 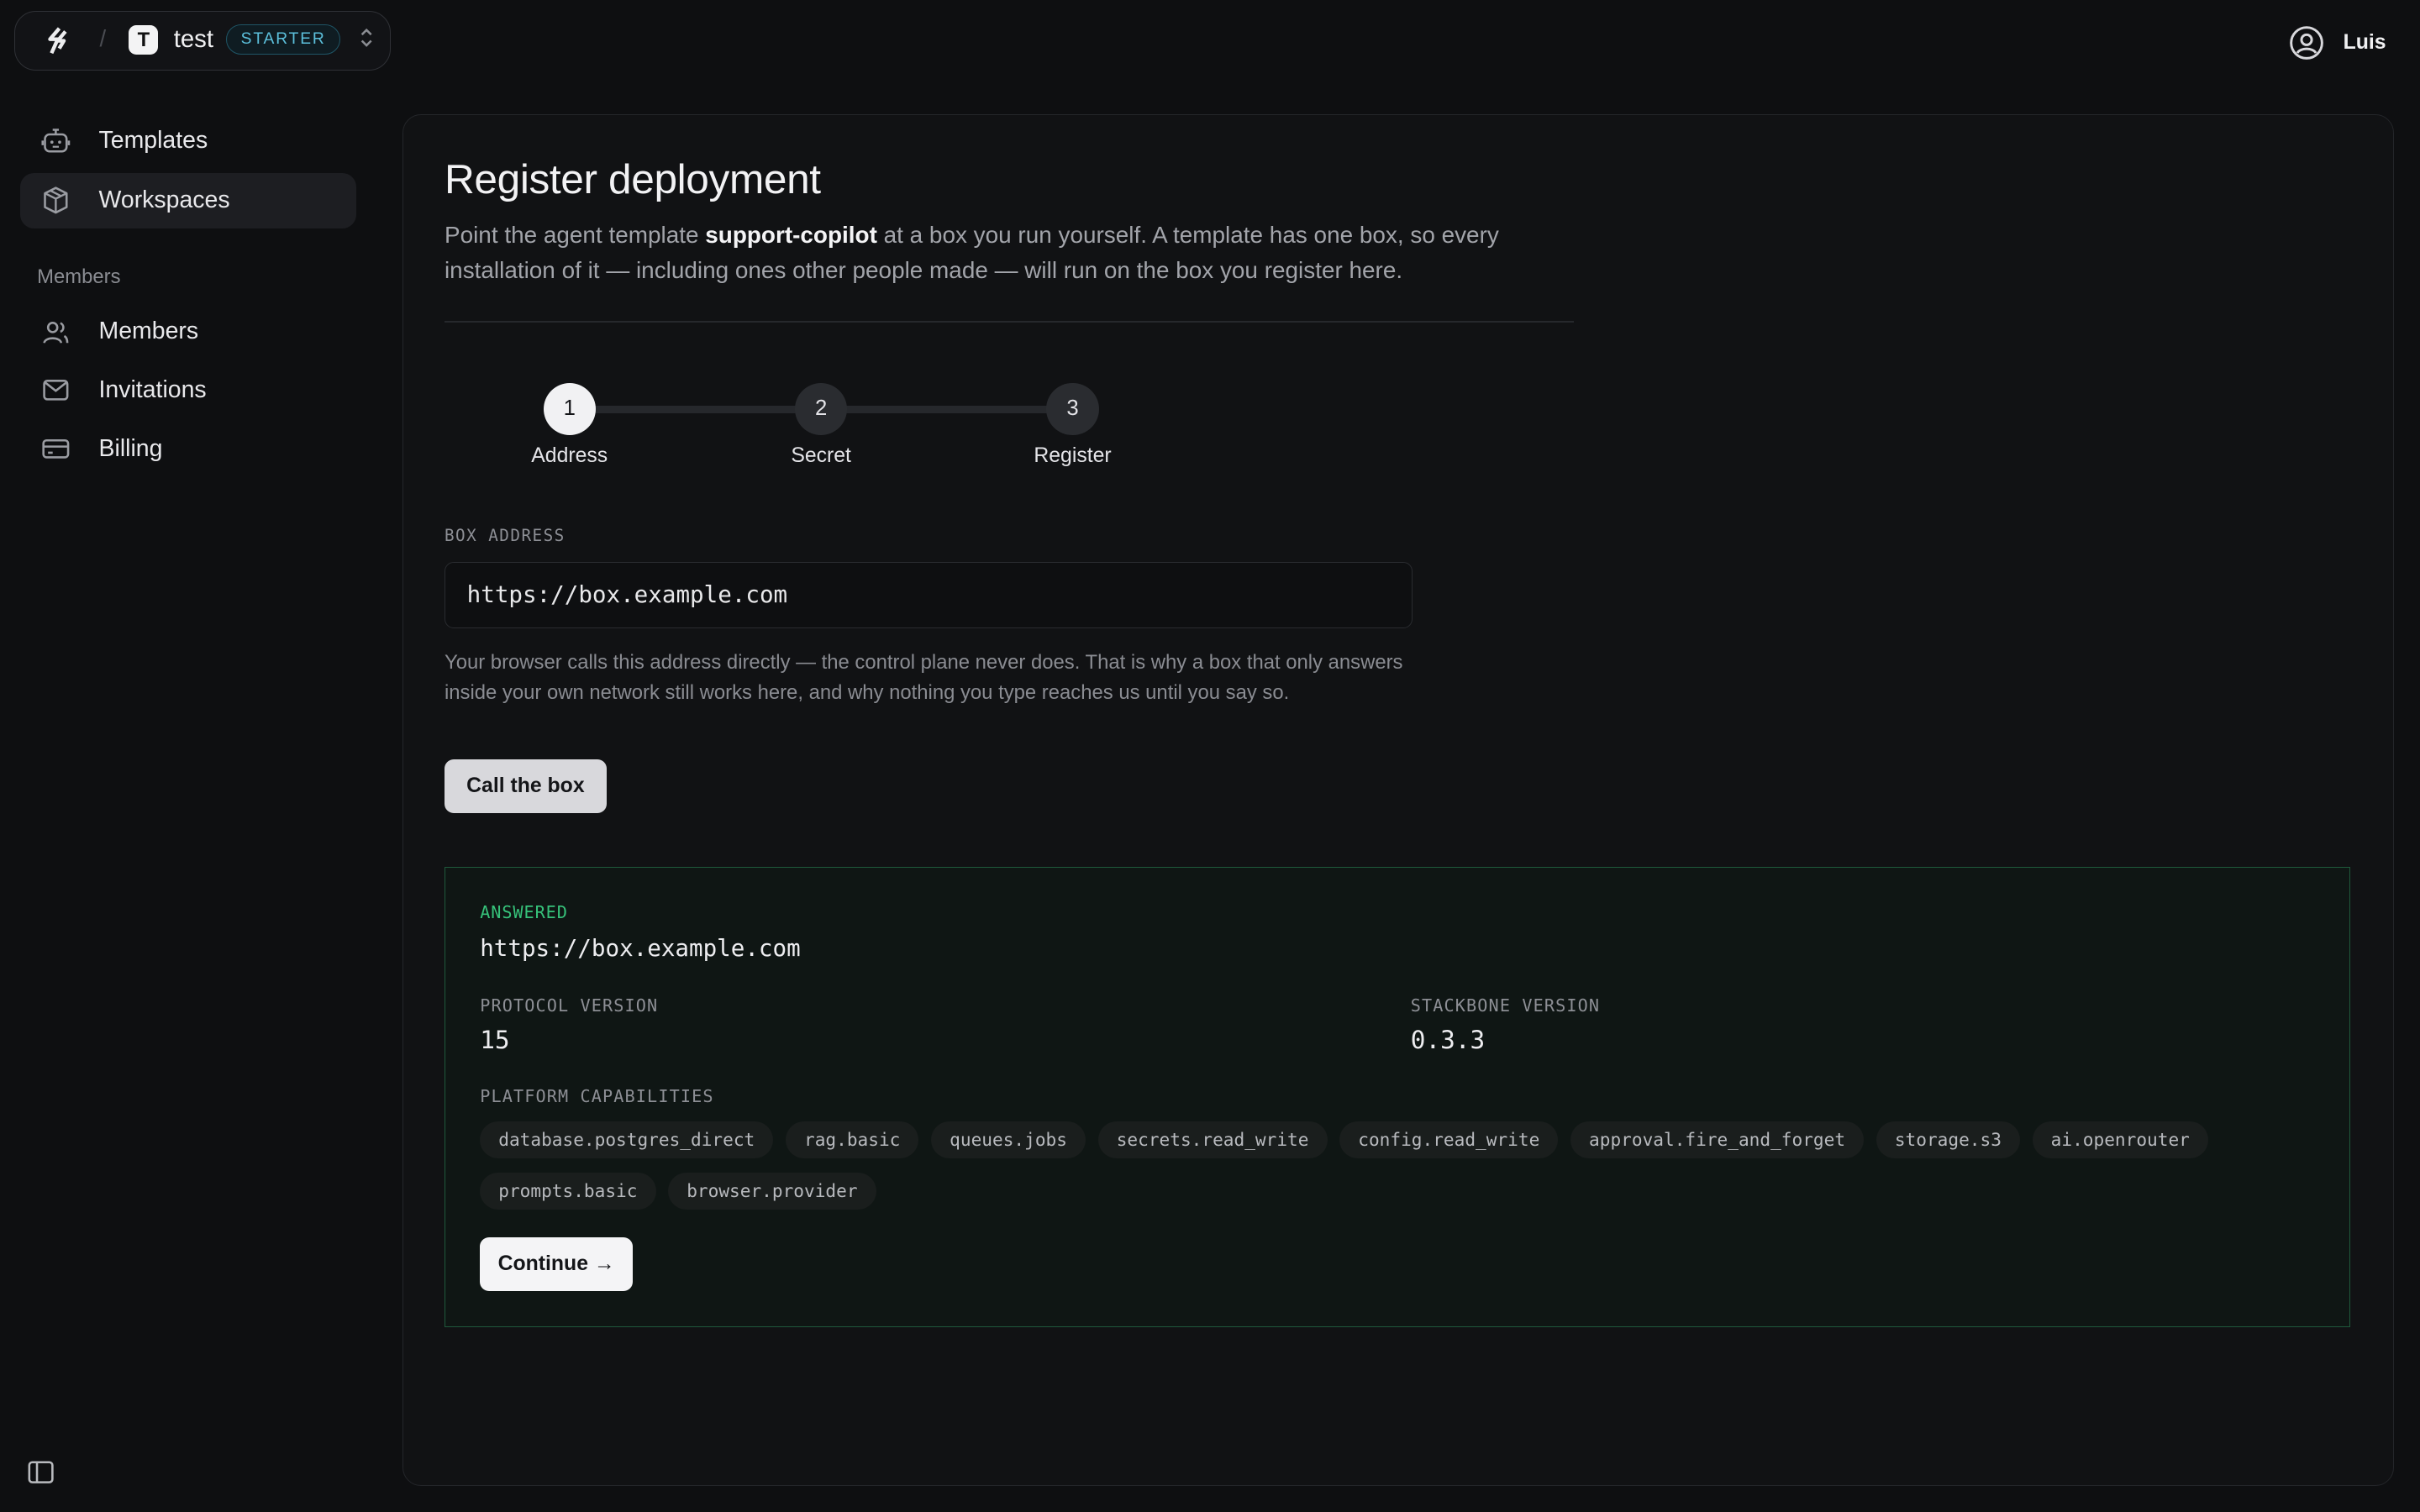 I want to click on sidebar-item-label: Templates, so click(x=153, y=140).